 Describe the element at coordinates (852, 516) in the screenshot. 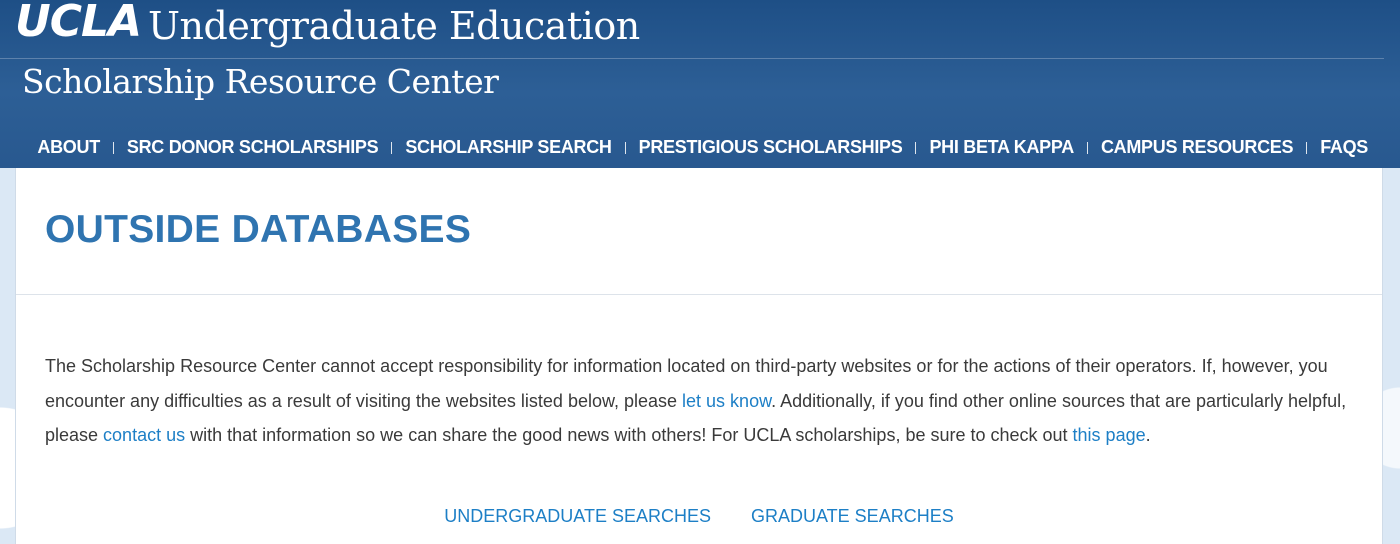

I see `graduate-searches-link: GRADUATE SEARCHES` at that location.